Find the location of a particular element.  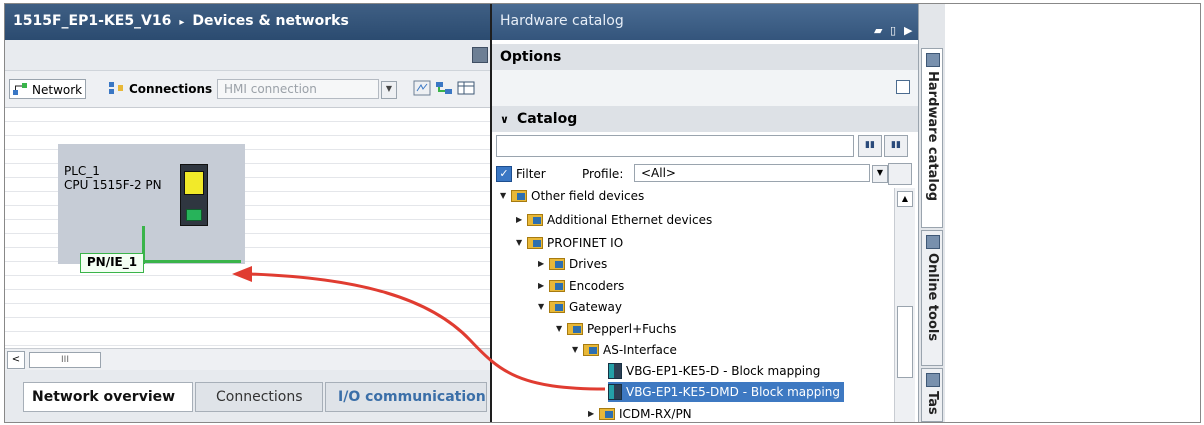

catalog-vertical-scrollbar: ▲ is located at coordinates (904, 305).